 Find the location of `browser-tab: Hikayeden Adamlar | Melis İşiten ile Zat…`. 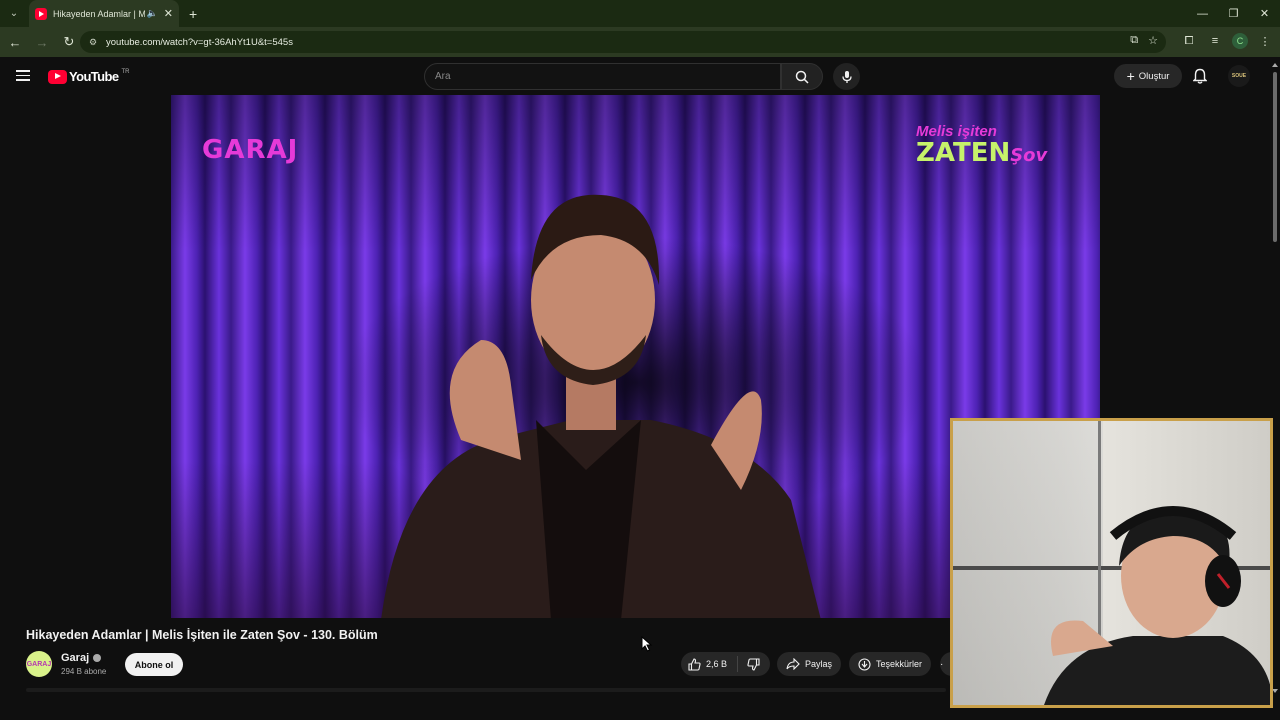

browser-tab: Hikayeden Adamlar | Melis İşiten ile Zat… is located at coordinates (104, 13).